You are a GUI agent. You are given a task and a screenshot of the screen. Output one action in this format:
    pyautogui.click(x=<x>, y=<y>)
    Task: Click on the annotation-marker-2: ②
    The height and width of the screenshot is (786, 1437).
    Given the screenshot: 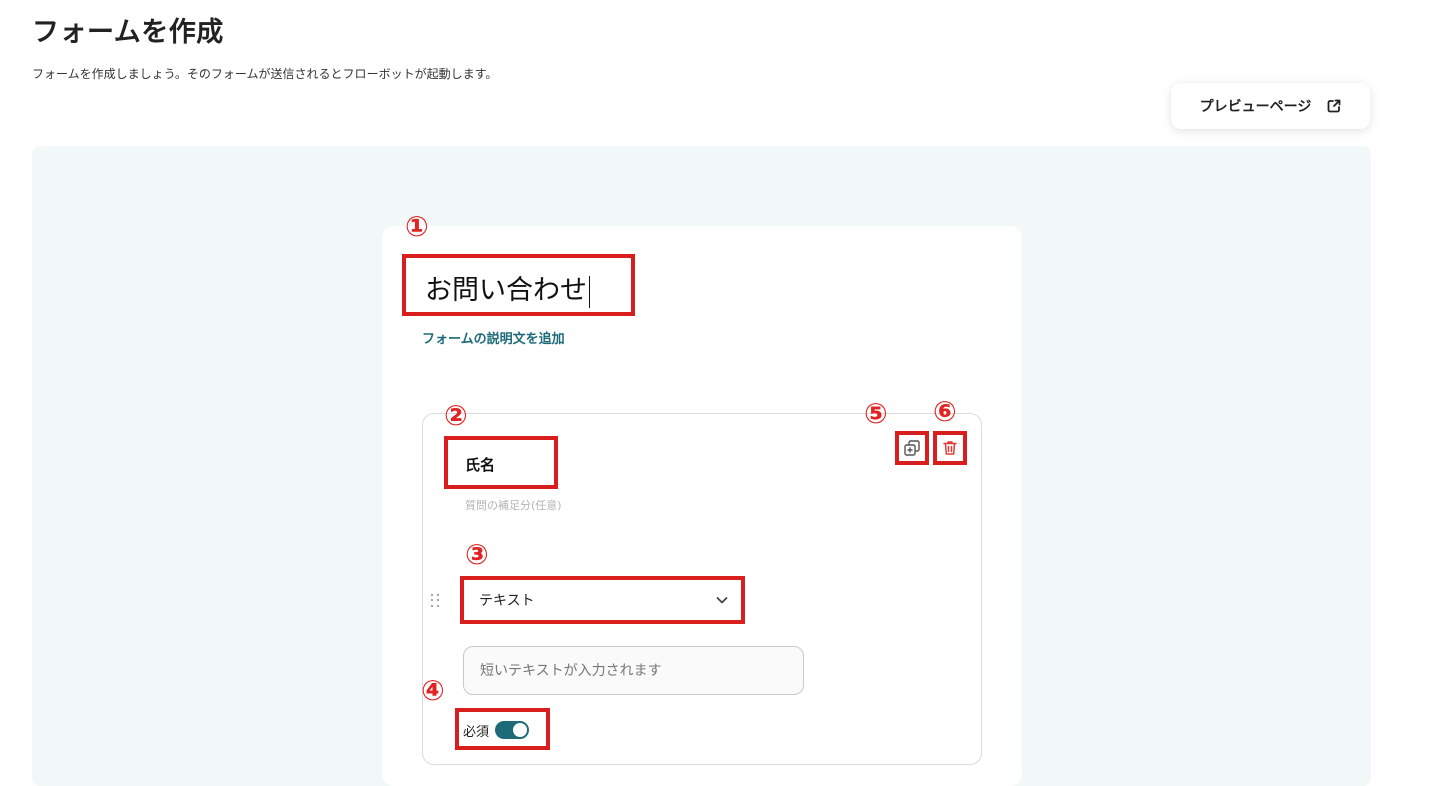 What is the action you would take?
    pyautogui.click(x=456, y=415)
    